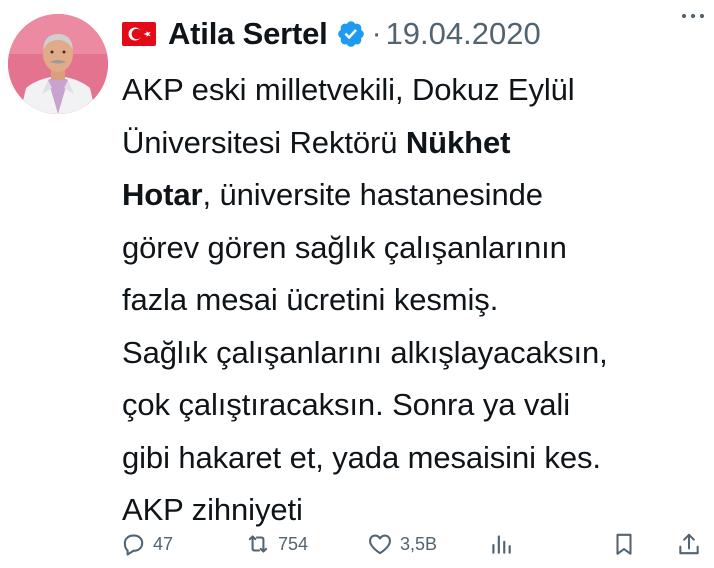 This screenshot has width=714, height=568. What do you see at coordinates (419, 543) in the screenshot?
I see `like-count: 3,5B` at bounding box center [419, 543].